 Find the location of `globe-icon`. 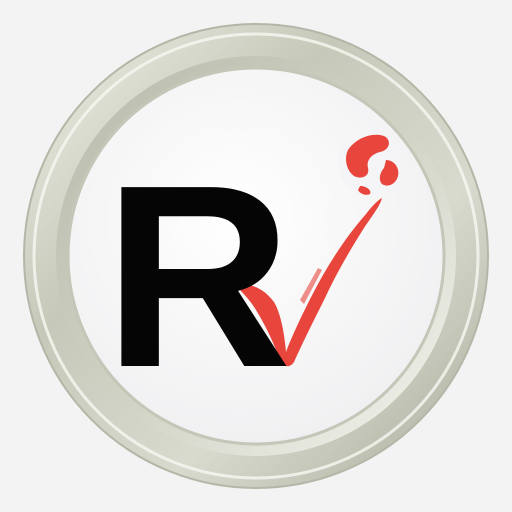

globe-icon is located at coordinates (370, 164).